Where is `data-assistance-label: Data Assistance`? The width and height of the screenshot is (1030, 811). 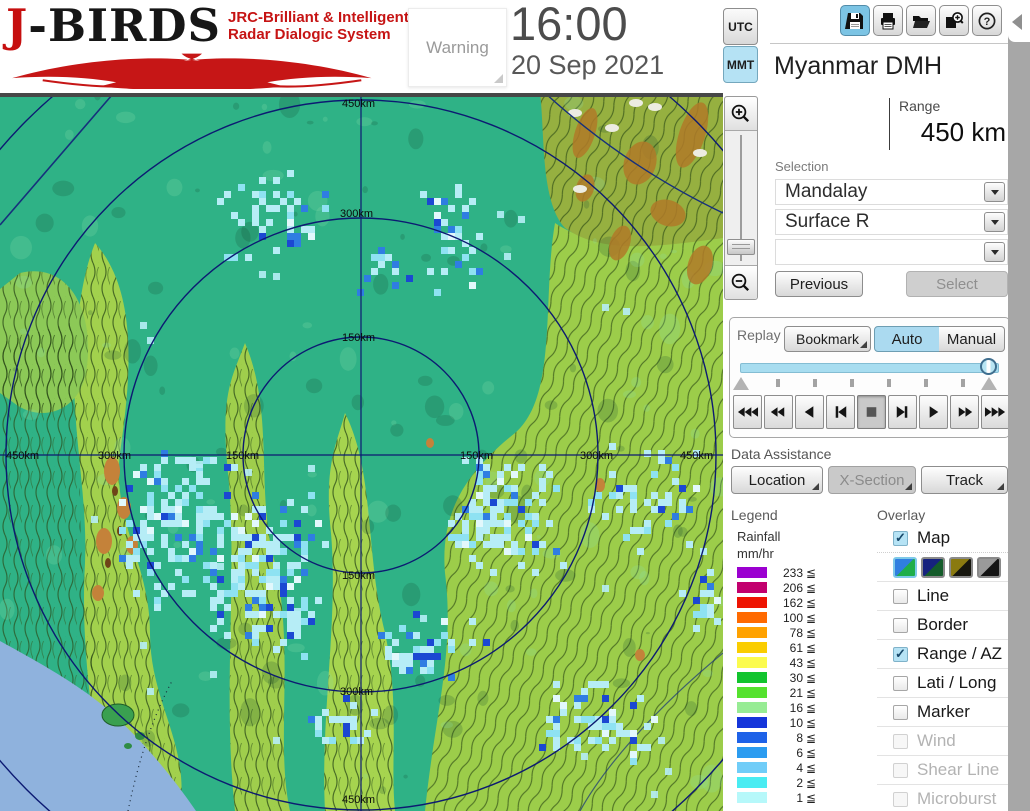 data-assistance-label: Data Assistance is located at coordinates (781, 454).